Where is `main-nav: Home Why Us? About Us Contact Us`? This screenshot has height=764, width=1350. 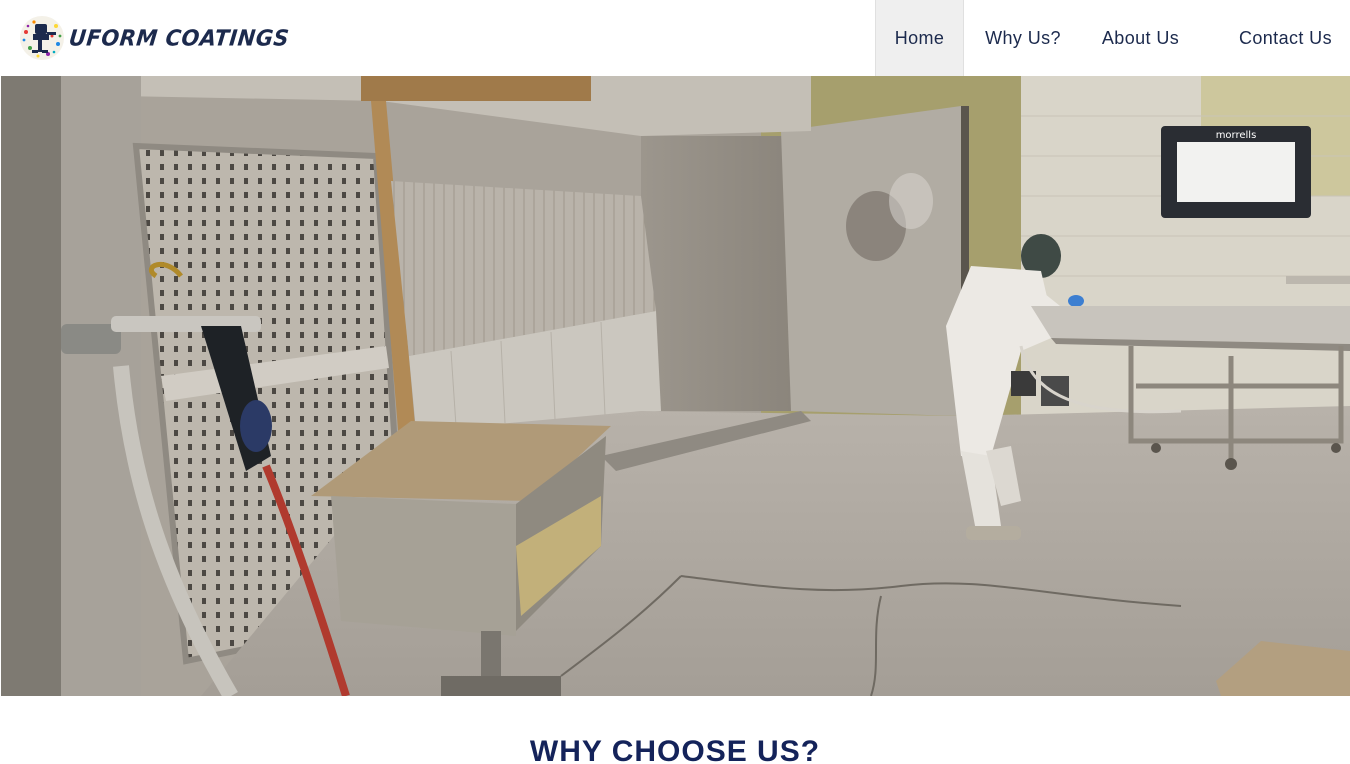 main-nav: Home Why Us? About Us Contact Us is located at coordinates (1112, 38).